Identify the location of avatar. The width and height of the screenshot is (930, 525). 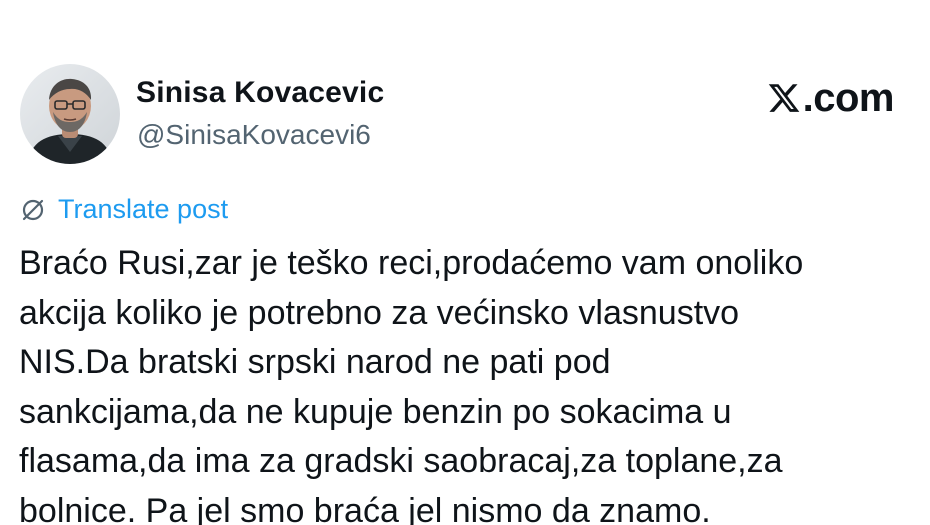
(70, 114).